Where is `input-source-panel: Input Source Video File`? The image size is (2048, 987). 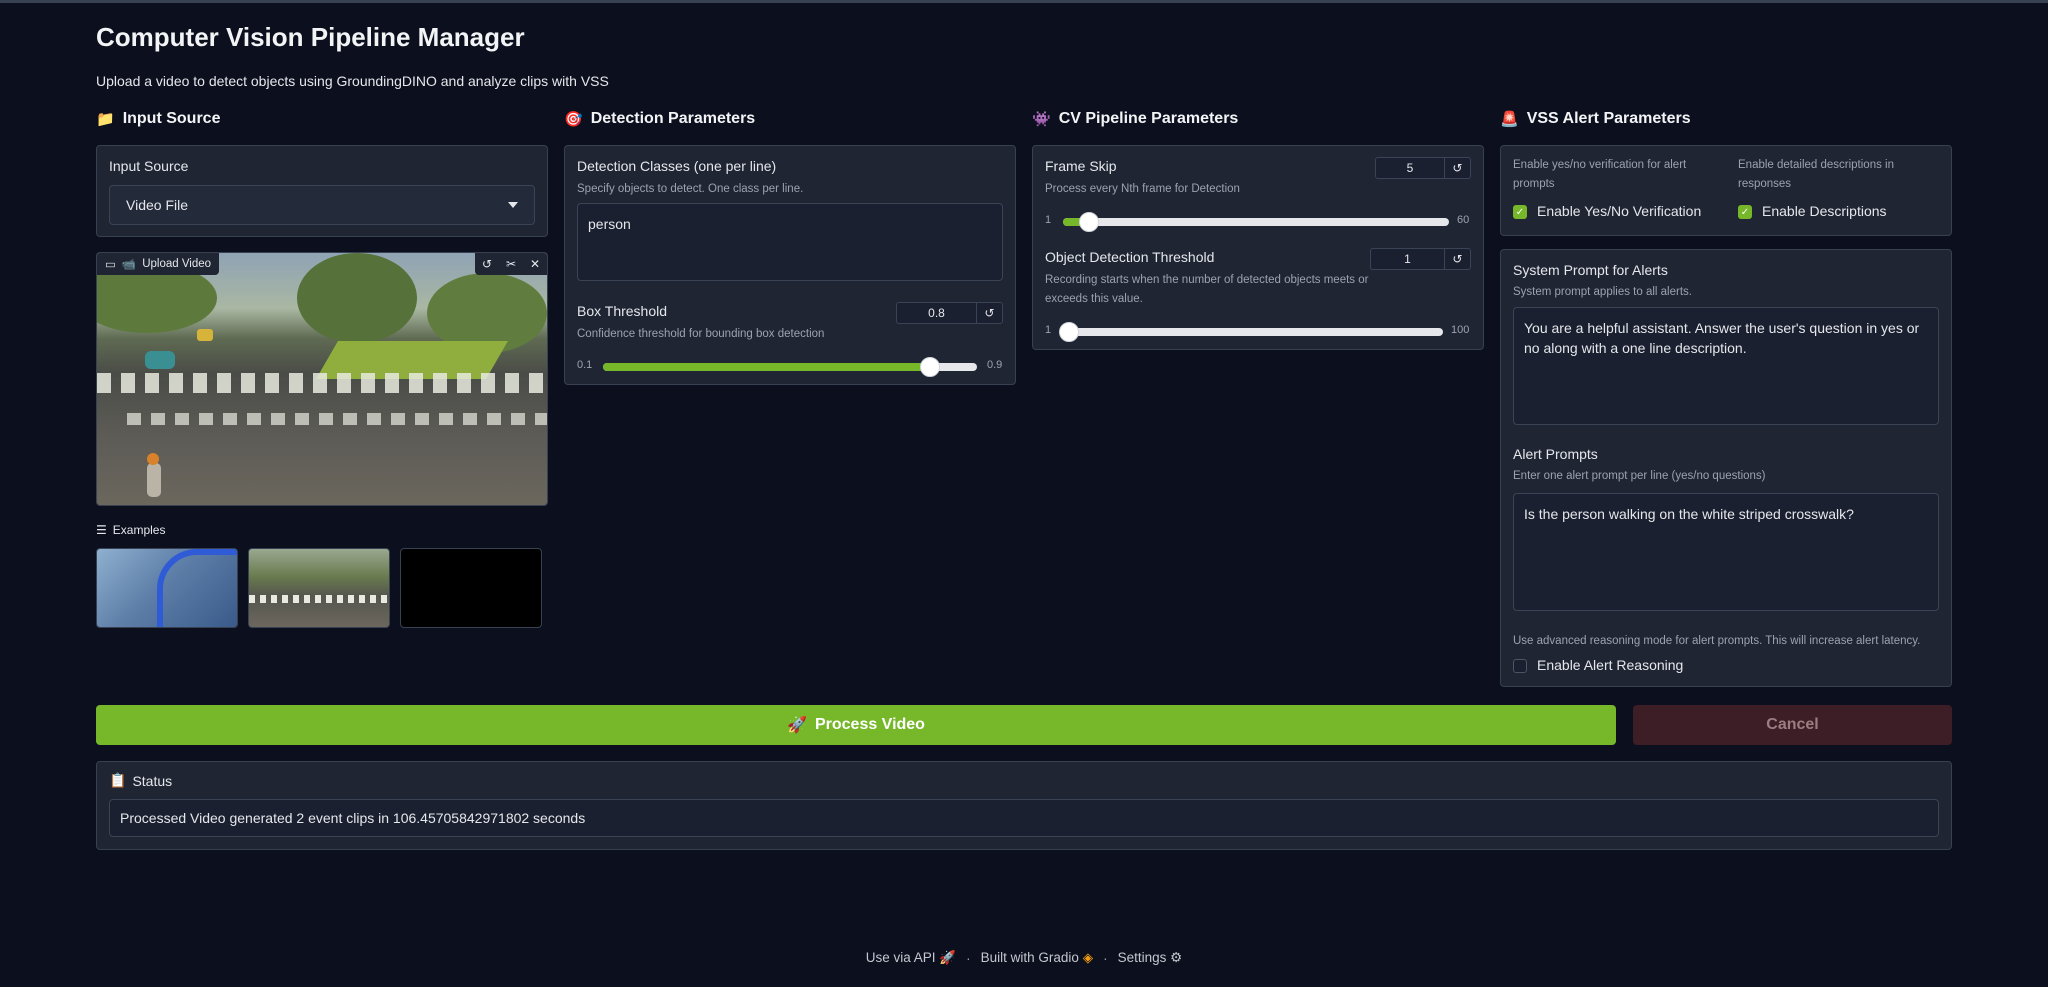
input-source-panel: Input Source Video File is located at coordinates (322, 191).